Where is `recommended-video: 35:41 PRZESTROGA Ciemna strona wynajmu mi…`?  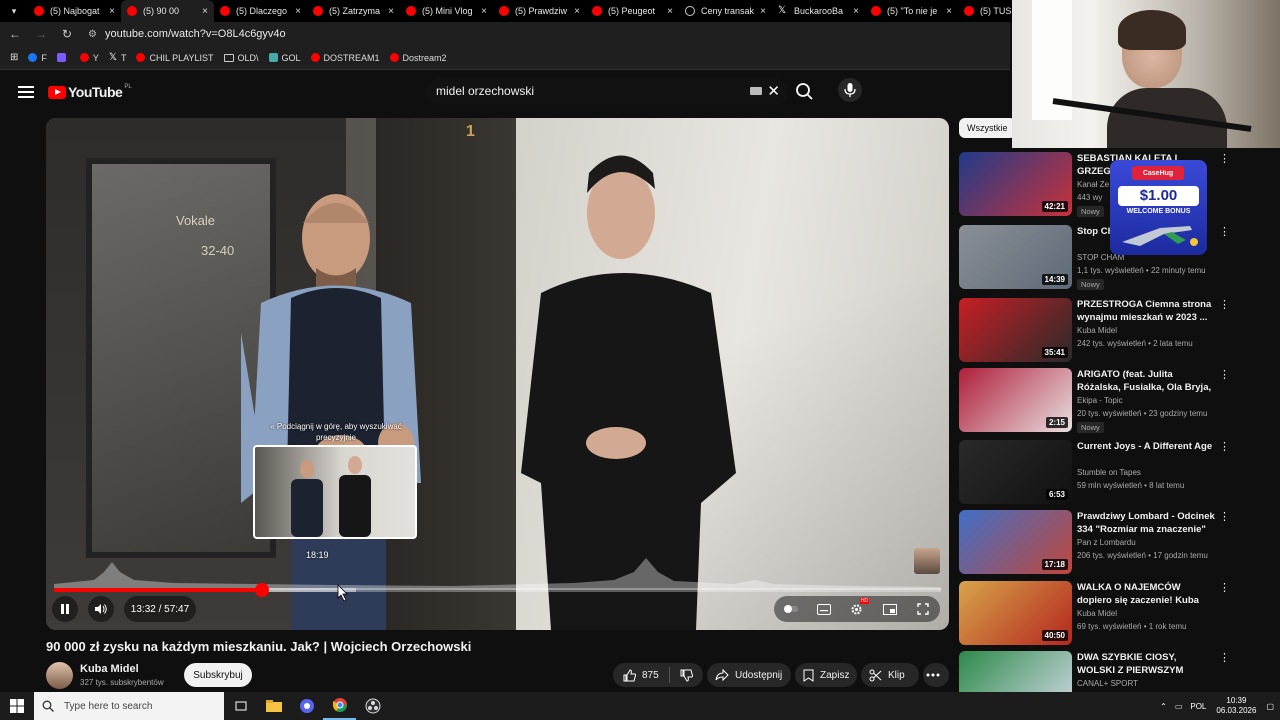
recommended-video: 35:41 PRZESTROGA Ciemna strona wynajmu mi… is located at coordinates (1099, 330).